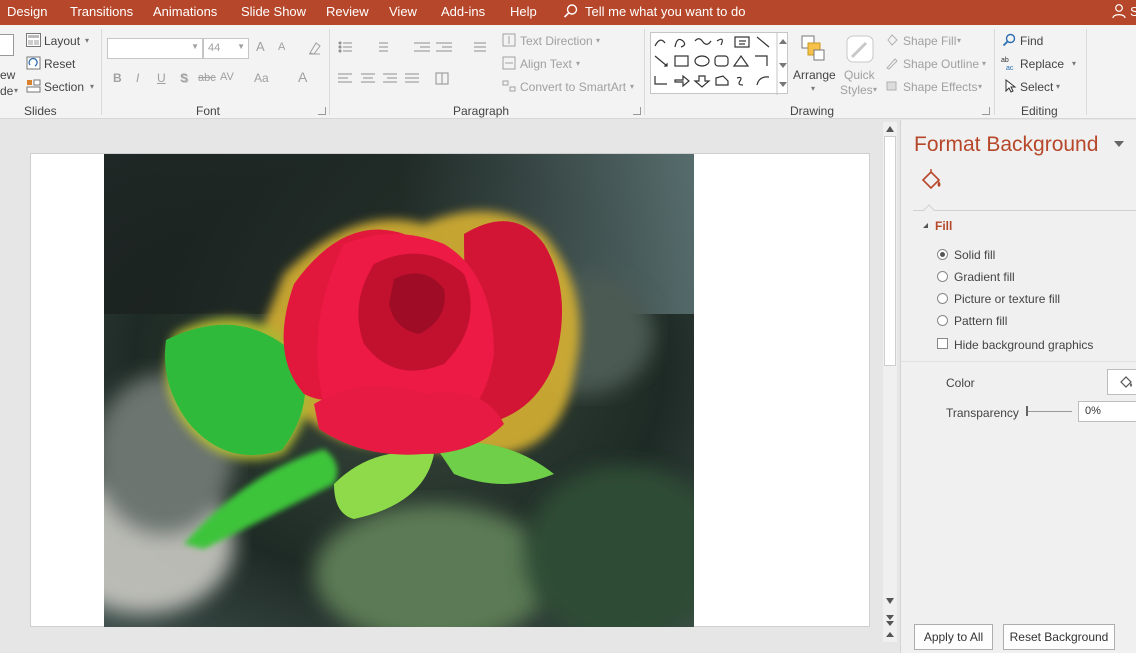 The height and width of the screenshot is (653, 1136). What do you see at coordinates (260, 46) in the screenshot?
I see `grow-font-button: A` at bounding box center [260, 46].